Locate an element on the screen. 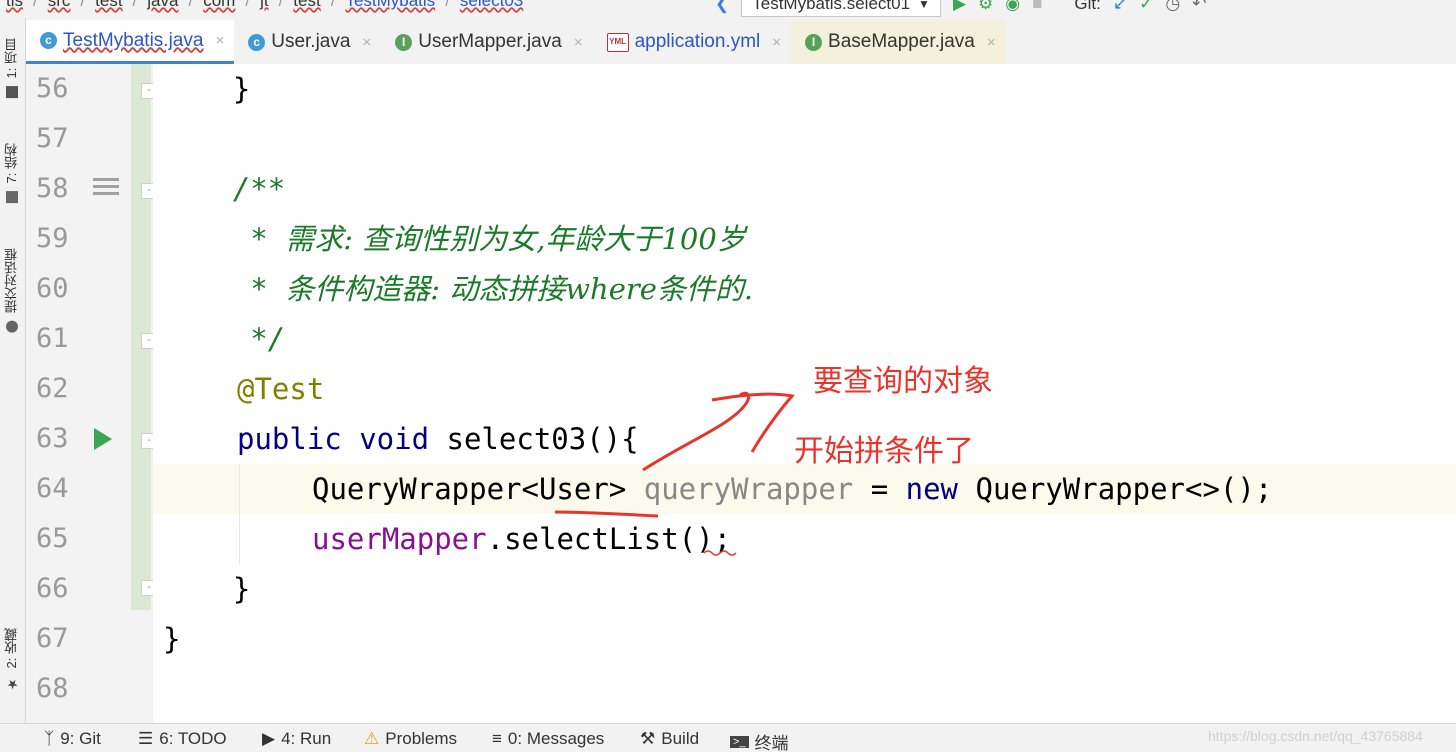  todo-tool-label: 6: TODO is located at coordinates (193, 738).